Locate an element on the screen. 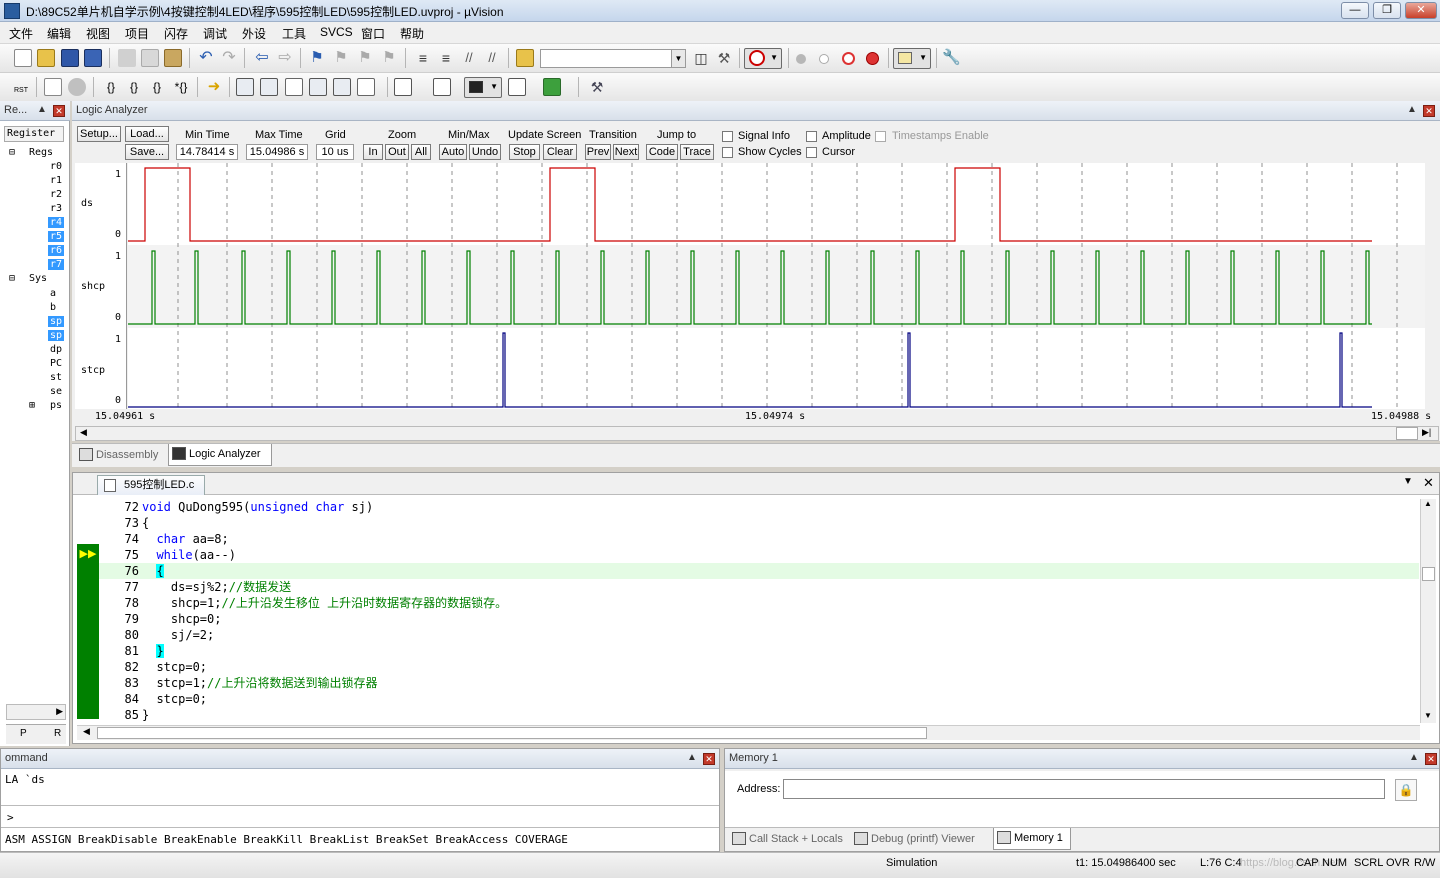  zoom-out-button: Out is located at coordinates (397, 152).